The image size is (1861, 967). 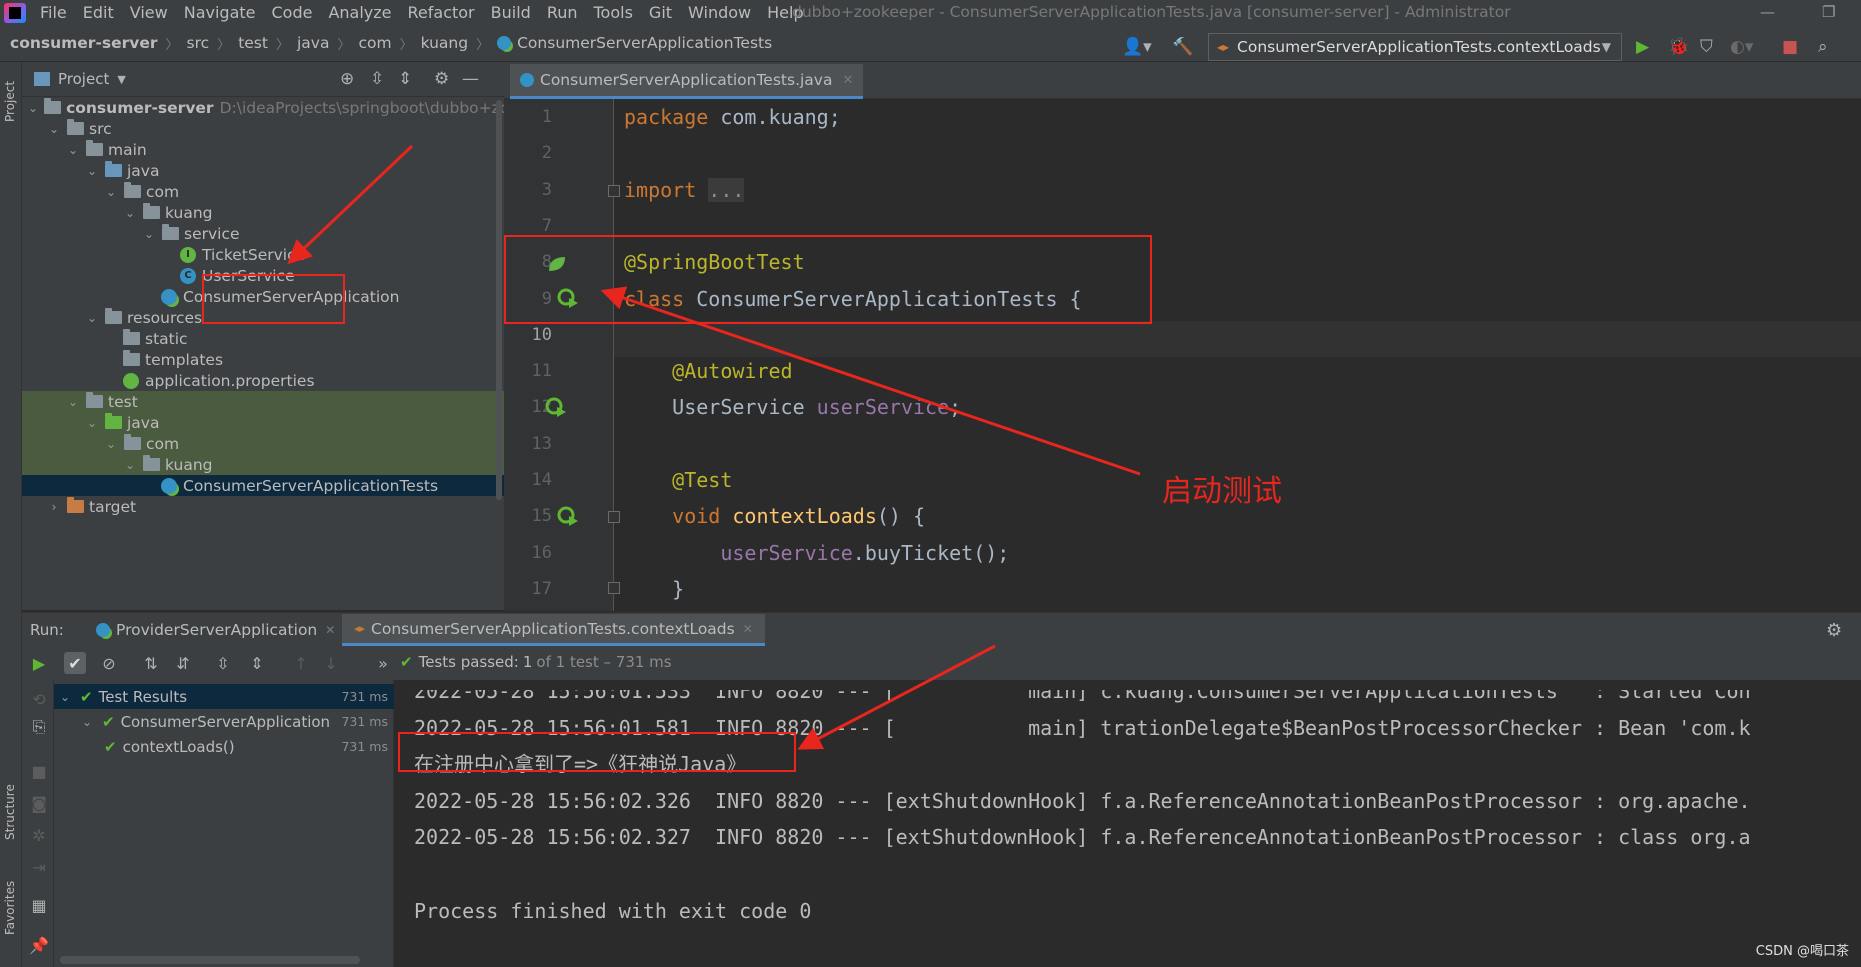 I want to click on show-passed-icon: ✔, so click(x=75, y=663).